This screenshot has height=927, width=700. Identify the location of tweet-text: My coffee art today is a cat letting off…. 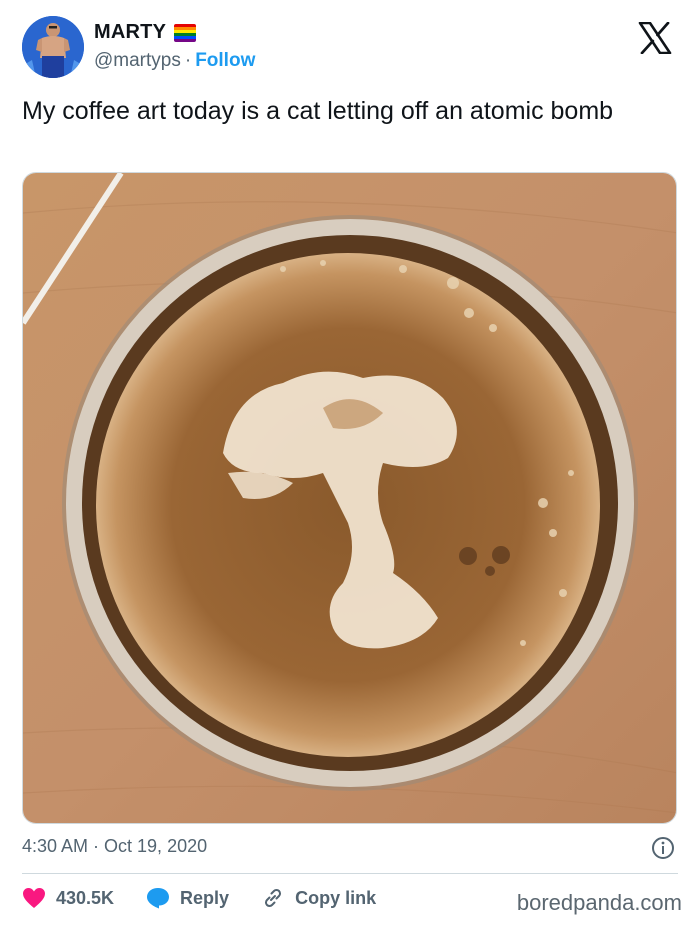
(318, 111).